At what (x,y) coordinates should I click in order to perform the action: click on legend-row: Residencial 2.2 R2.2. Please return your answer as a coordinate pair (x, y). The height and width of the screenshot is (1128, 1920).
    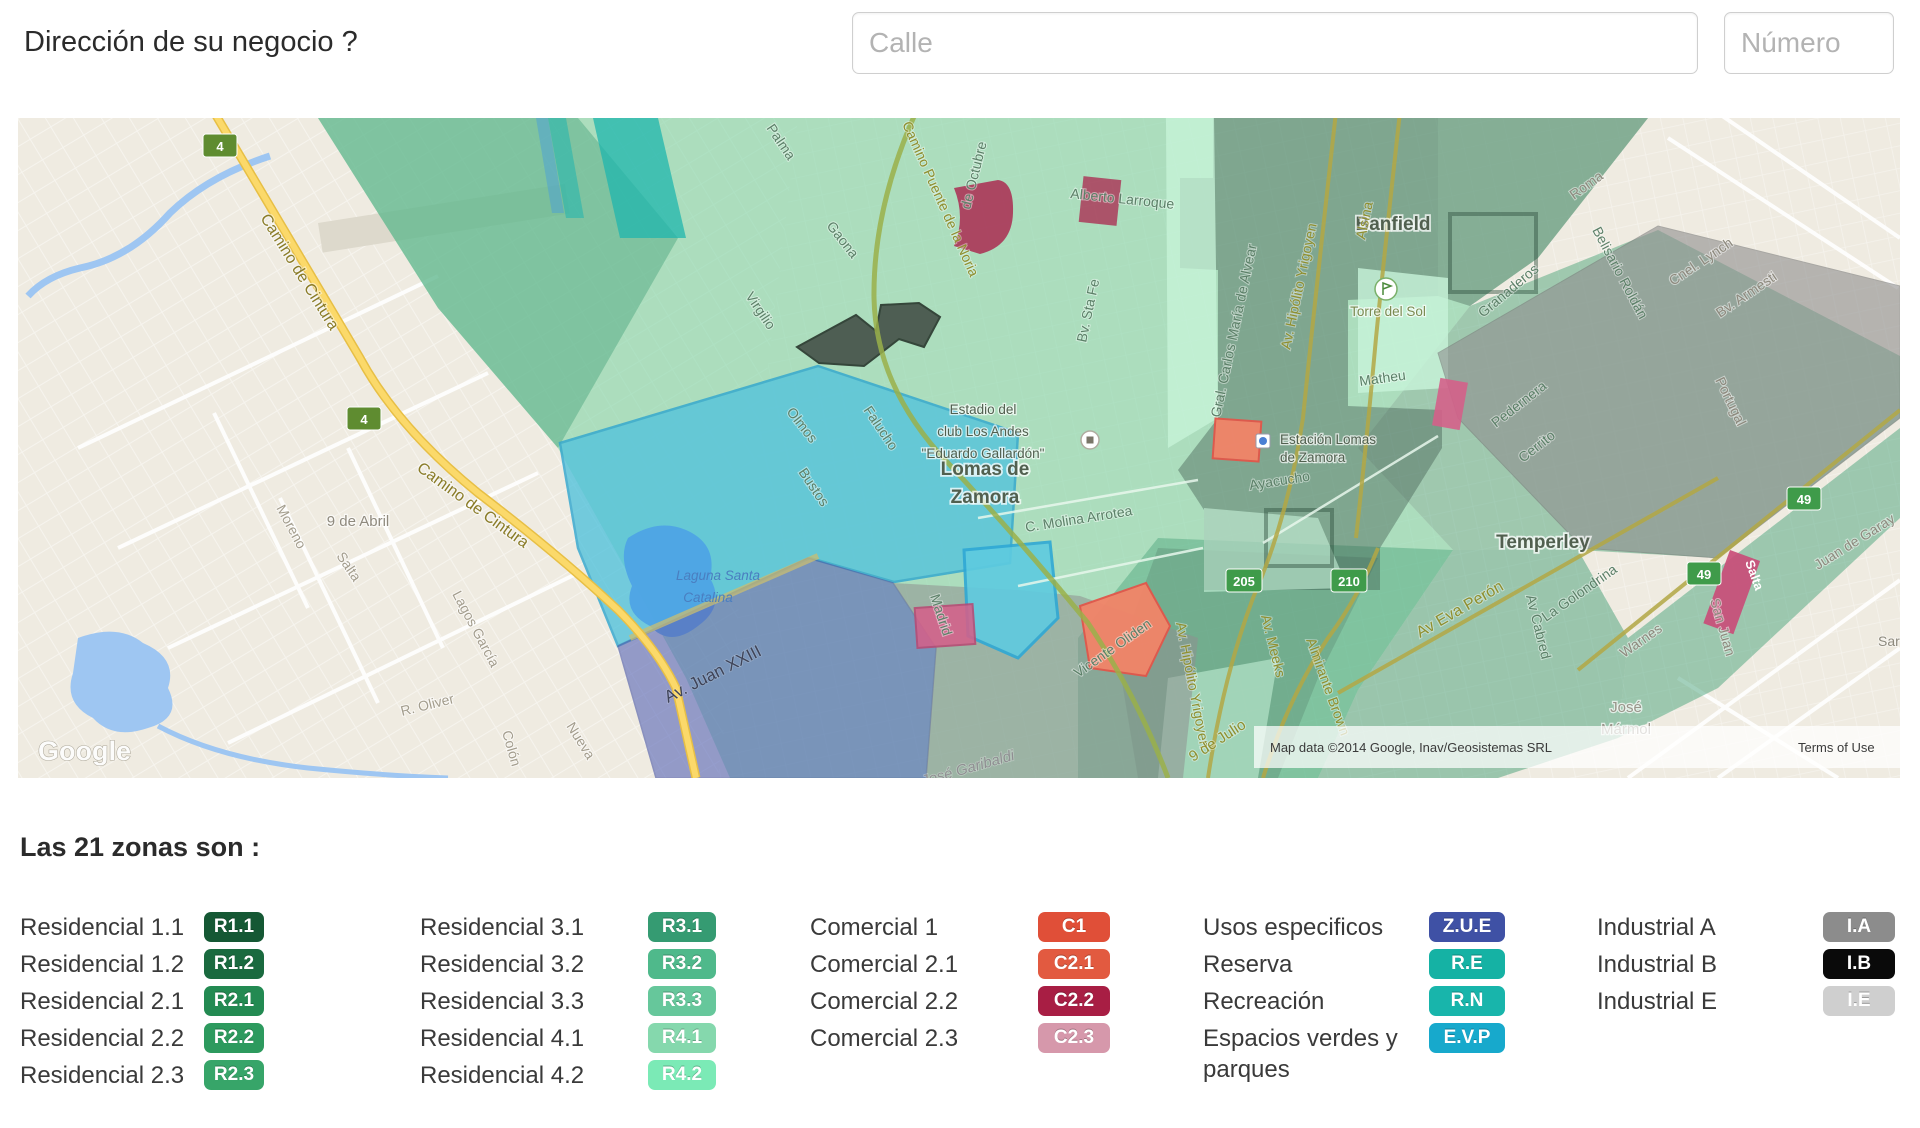
    Looking at the image, I should click on (142, 1038).